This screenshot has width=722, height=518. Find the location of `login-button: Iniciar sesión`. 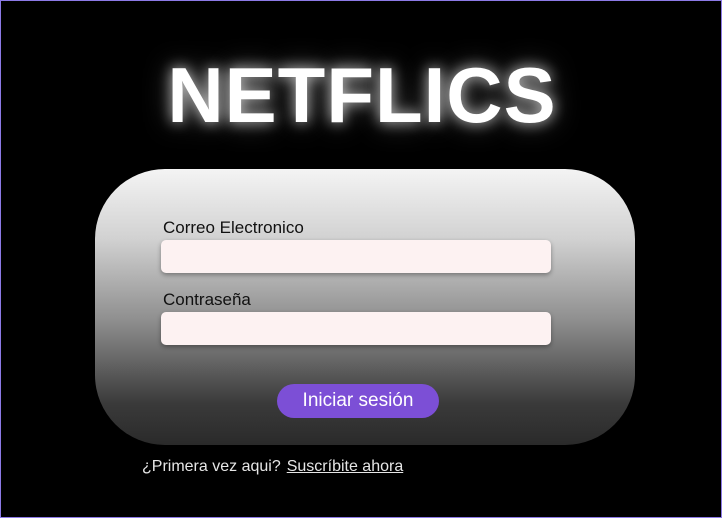

login-button: Iniciar sesión is located at coordinates (358, 401).